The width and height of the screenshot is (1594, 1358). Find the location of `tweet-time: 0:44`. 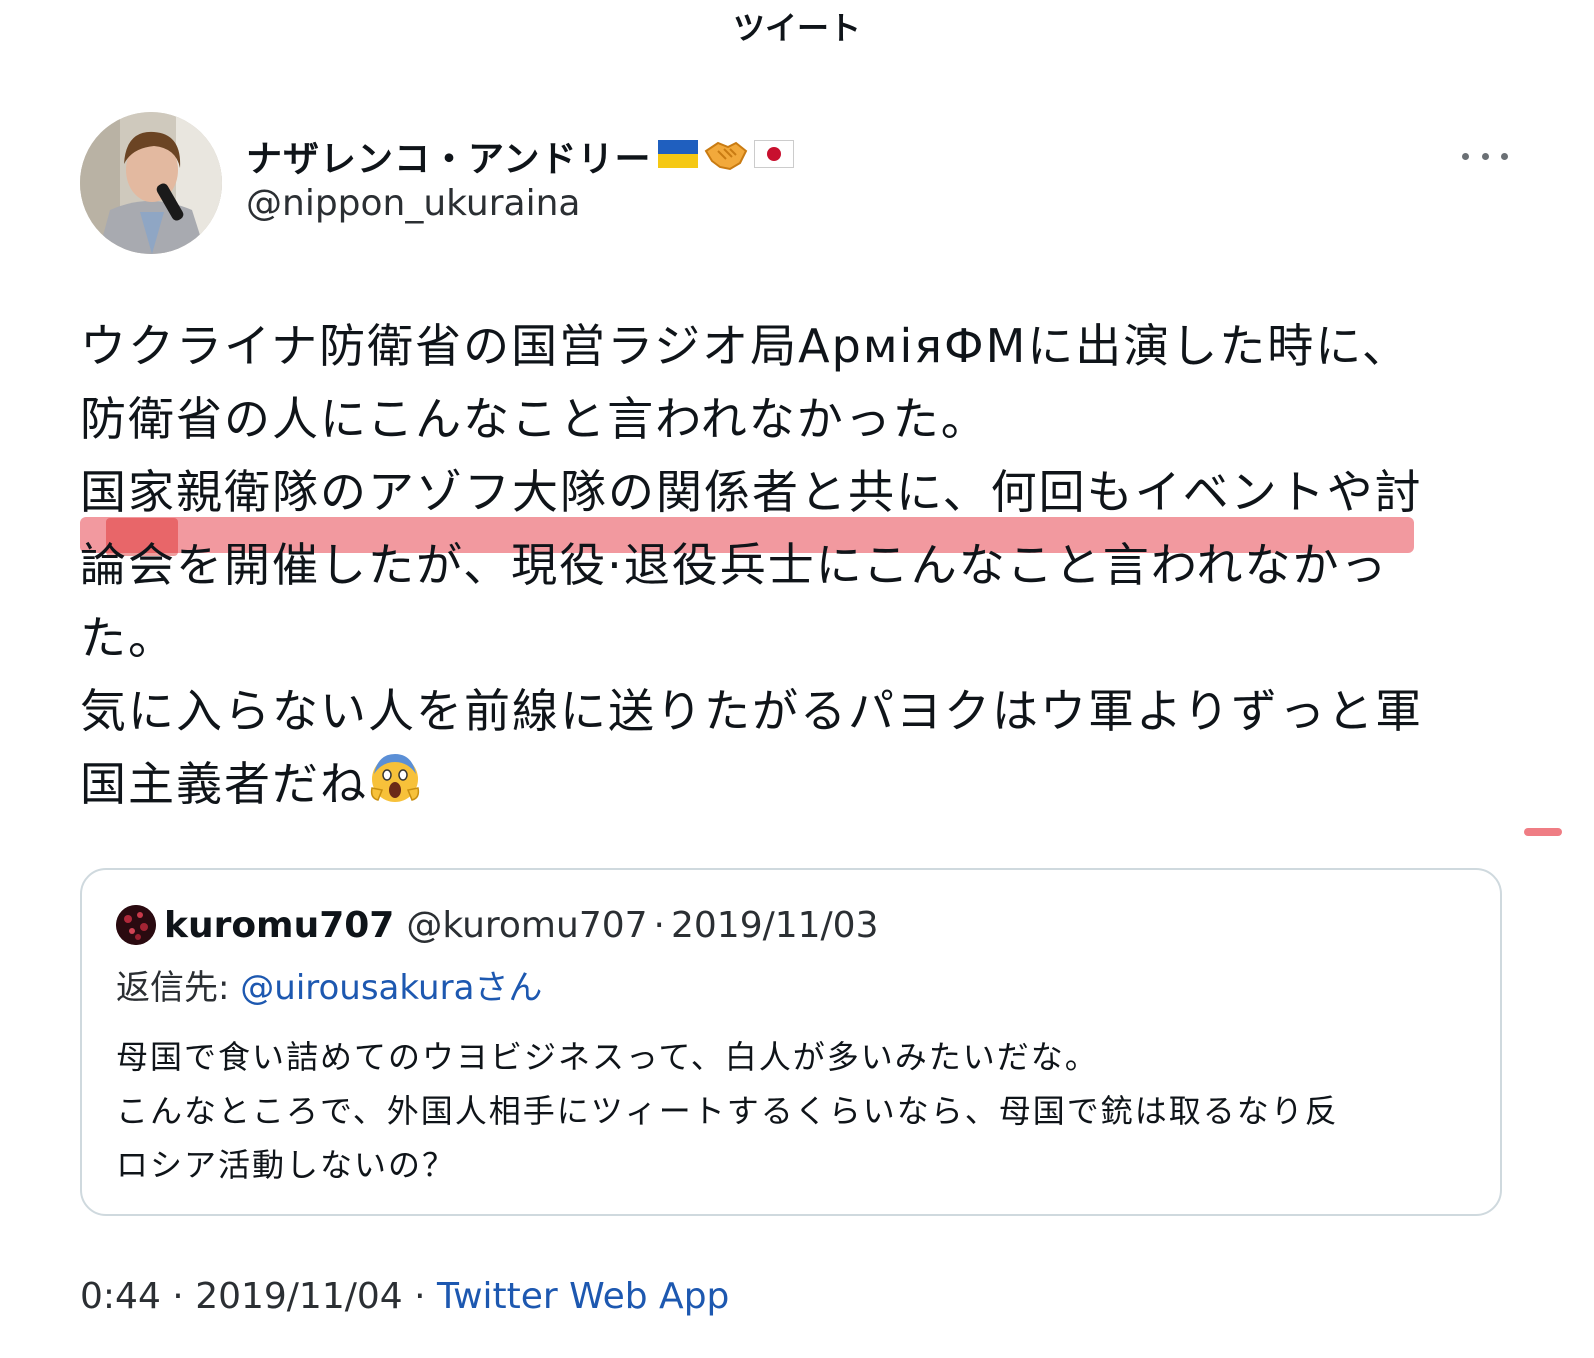

tweet-time: 0:44 is located at coordinates (120, 1296).